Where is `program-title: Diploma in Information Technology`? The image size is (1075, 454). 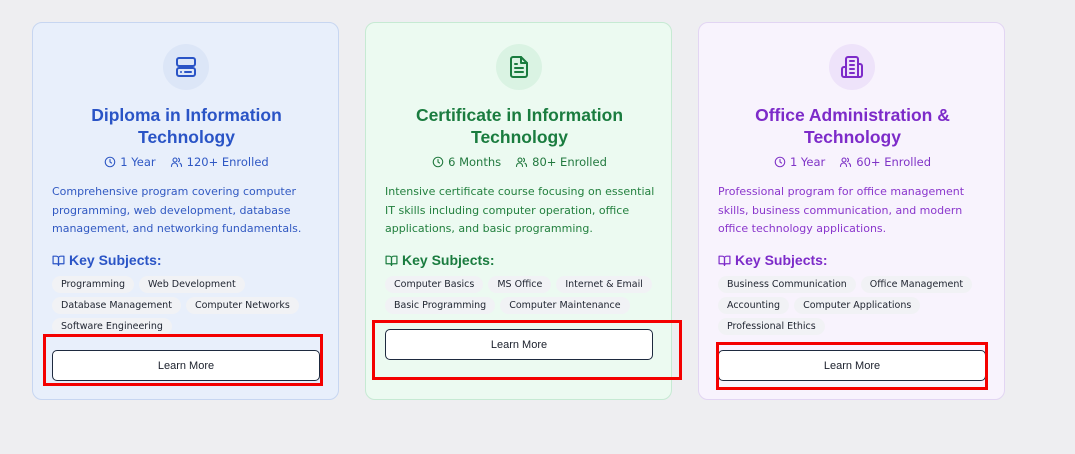
program-title: Diploma in Information Technology is located at coordinates (186, 126).